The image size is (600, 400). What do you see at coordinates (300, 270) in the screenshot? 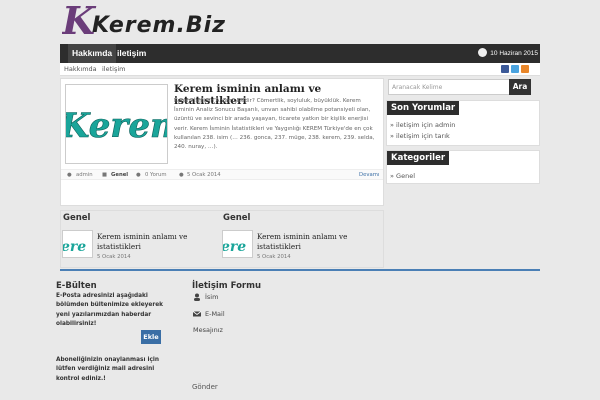
I see `footer-divider` at bounding box center [300, 270].